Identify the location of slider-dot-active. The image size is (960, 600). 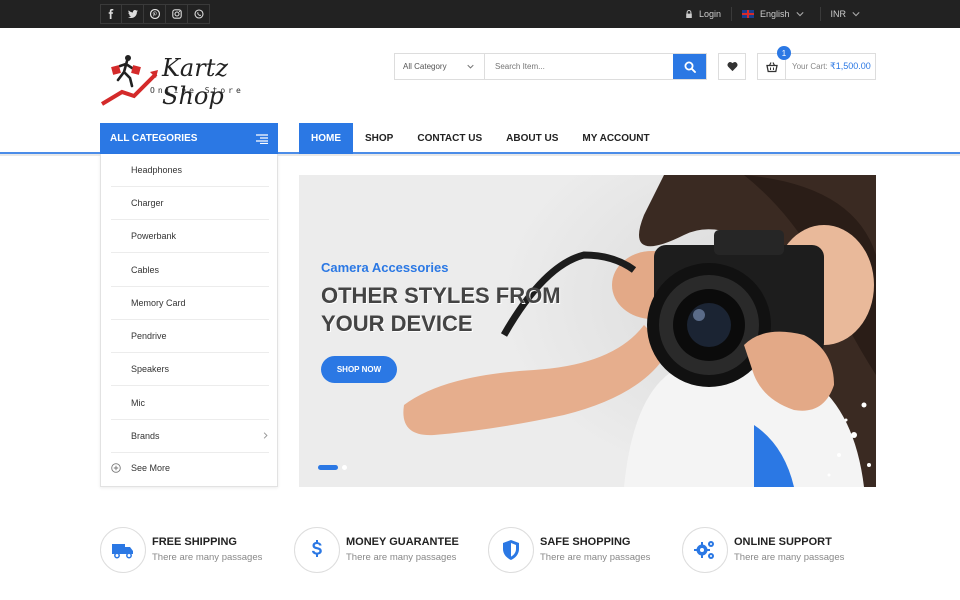
(328, 467).